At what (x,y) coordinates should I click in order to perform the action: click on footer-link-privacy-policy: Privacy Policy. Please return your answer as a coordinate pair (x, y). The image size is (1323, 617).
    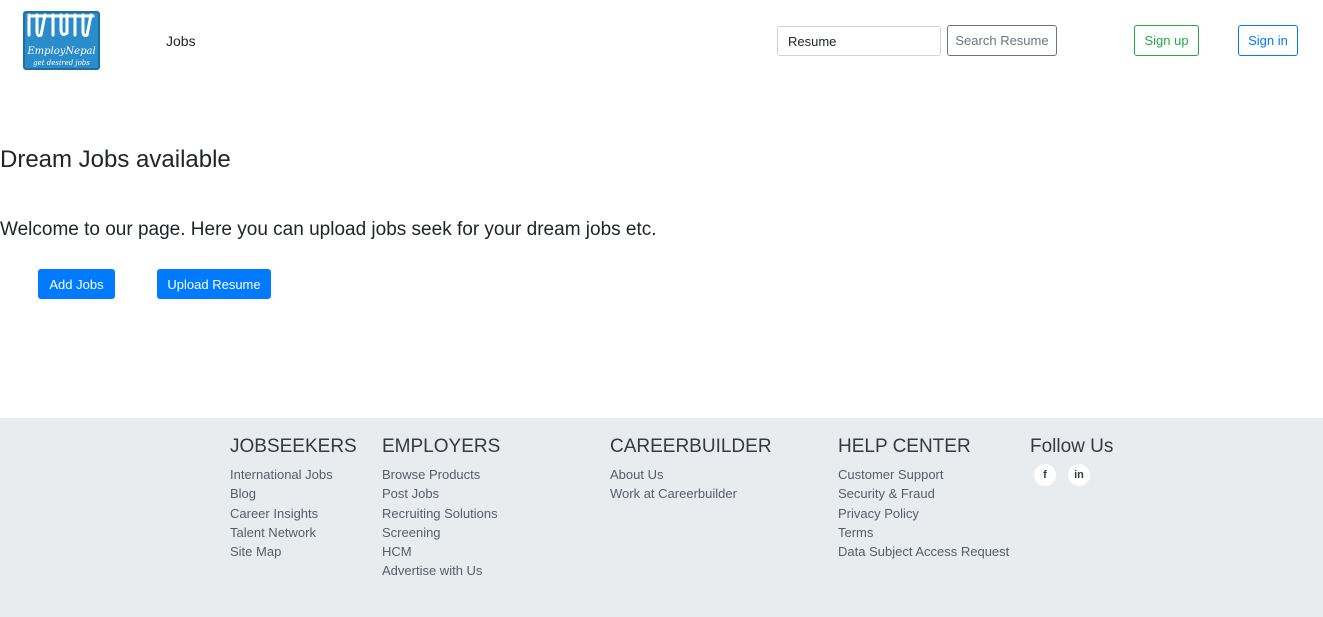
    Looking at the image, I should click on (923, 513).